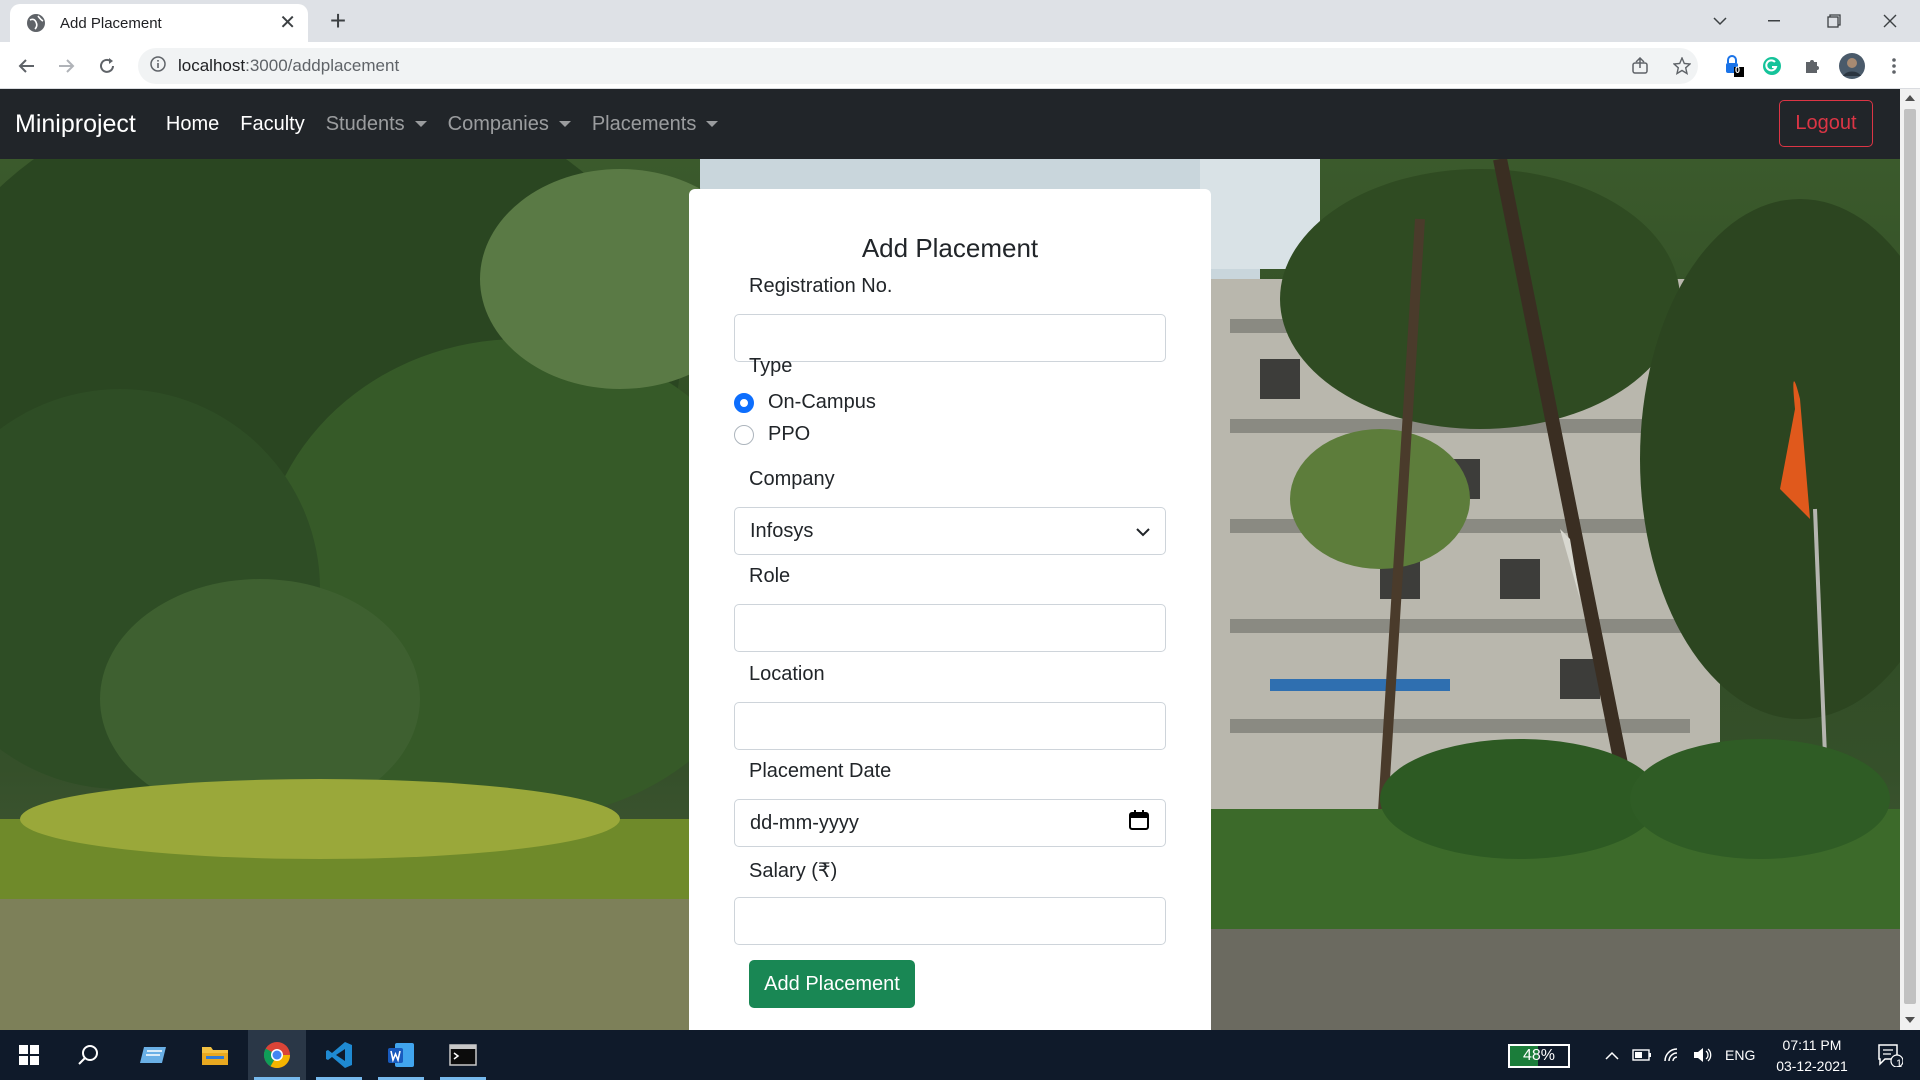 The image size is (1920, 1080). I want to click on close-tab-icon: ✕, so click(287, 23).